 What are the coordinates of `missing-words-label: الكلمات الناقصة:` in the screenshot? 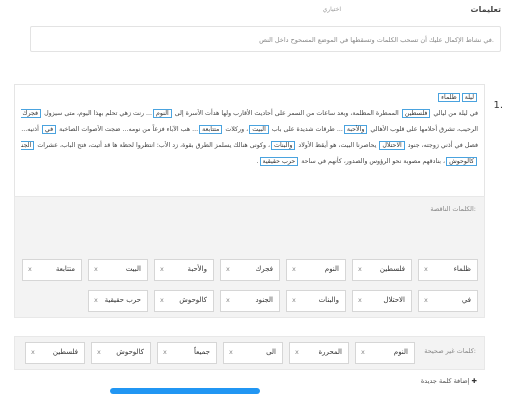 It's located at (453, 209).